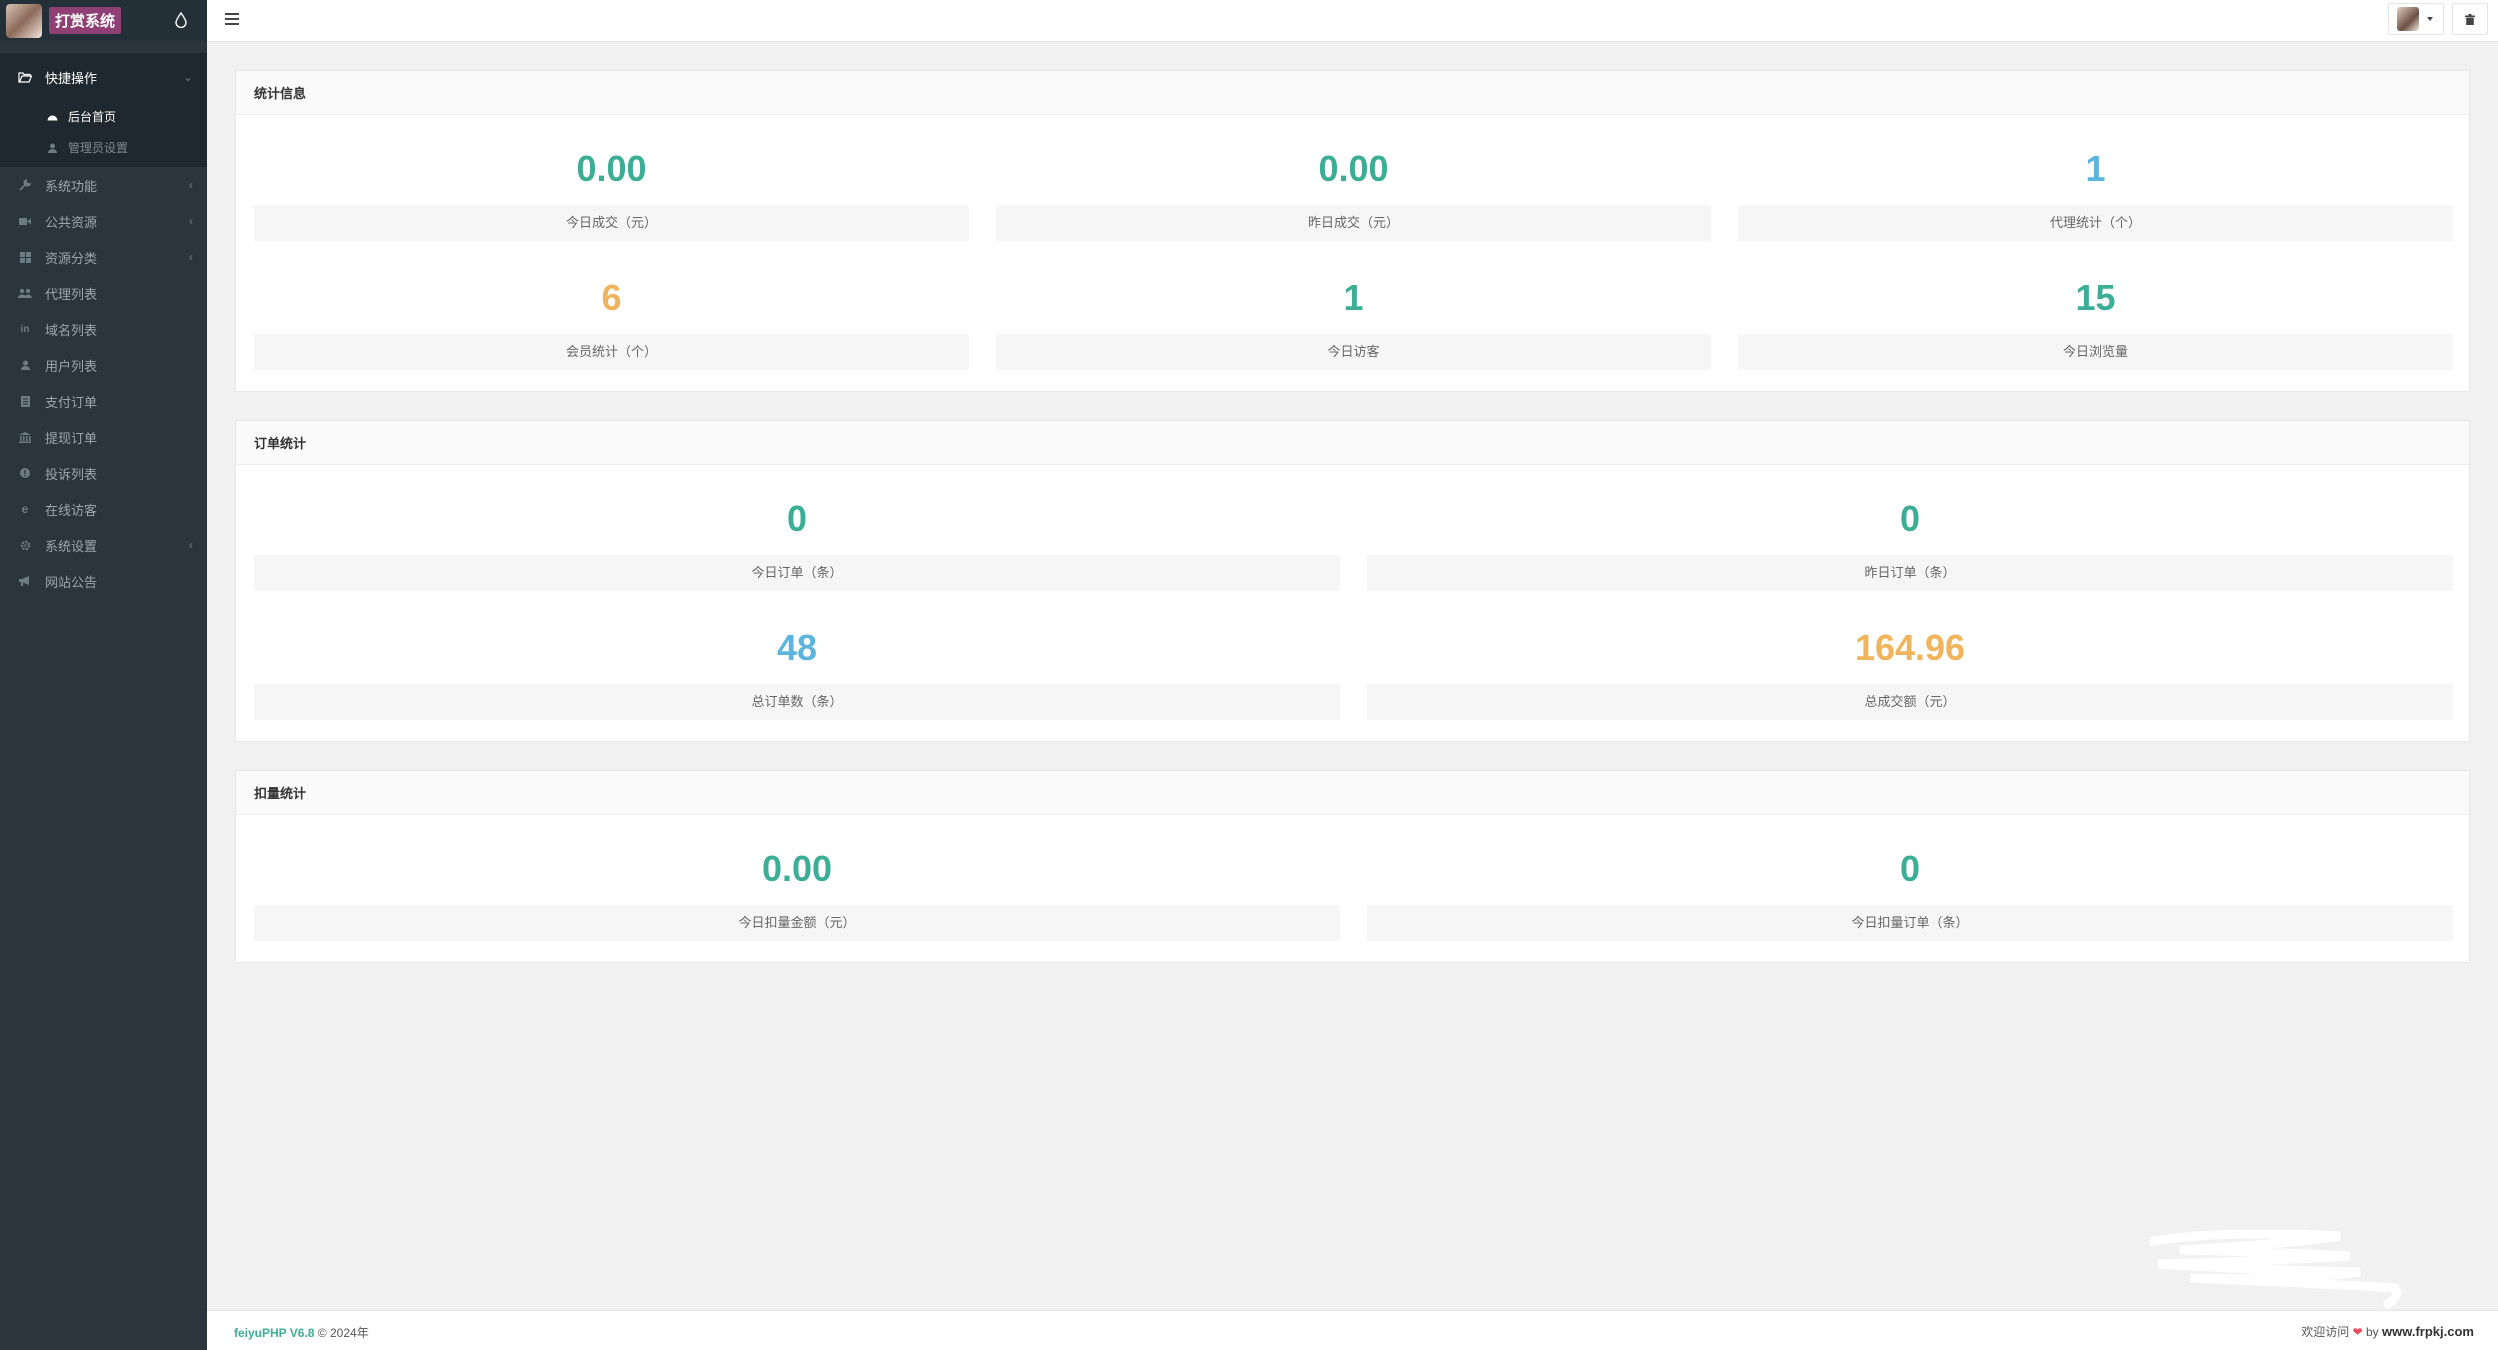  Describe the element at coordinates (103, 77) in the screenshot. I see `sidebar-item-quick: 快捷操作 ⌄` at that location.